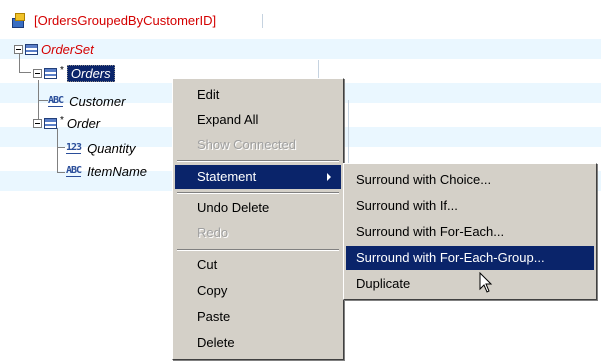  I want to click on number-type-icon: 123, so click(74, 148).